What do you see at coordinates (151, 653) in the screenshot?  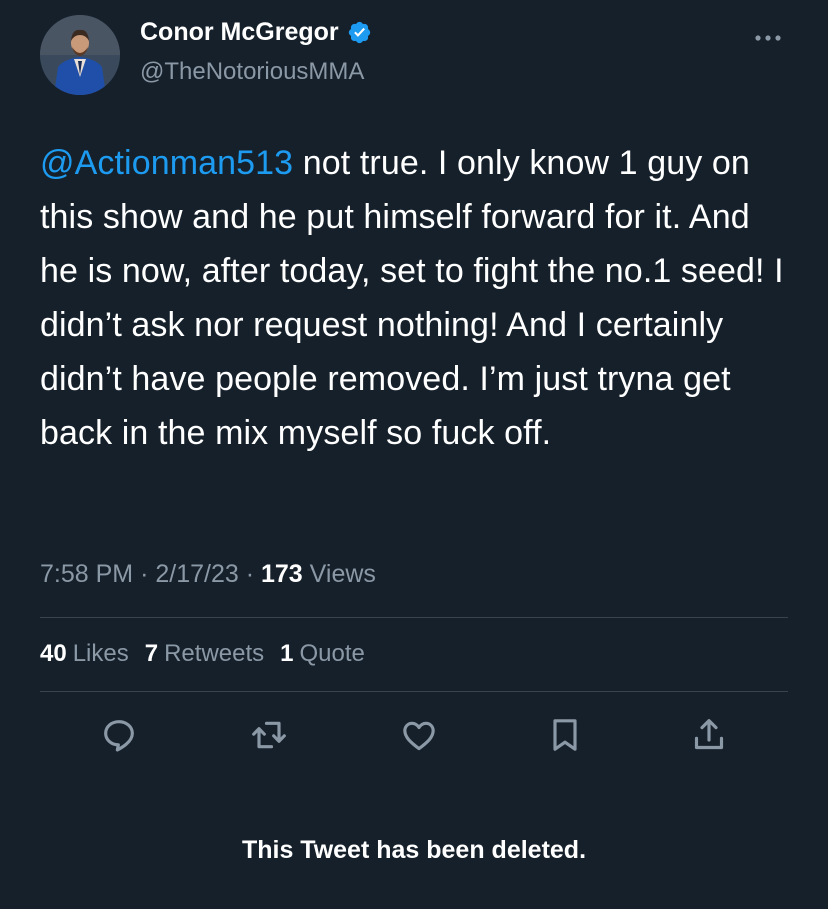 I see `retweets-count: 7` at bounding box center [151, 653].